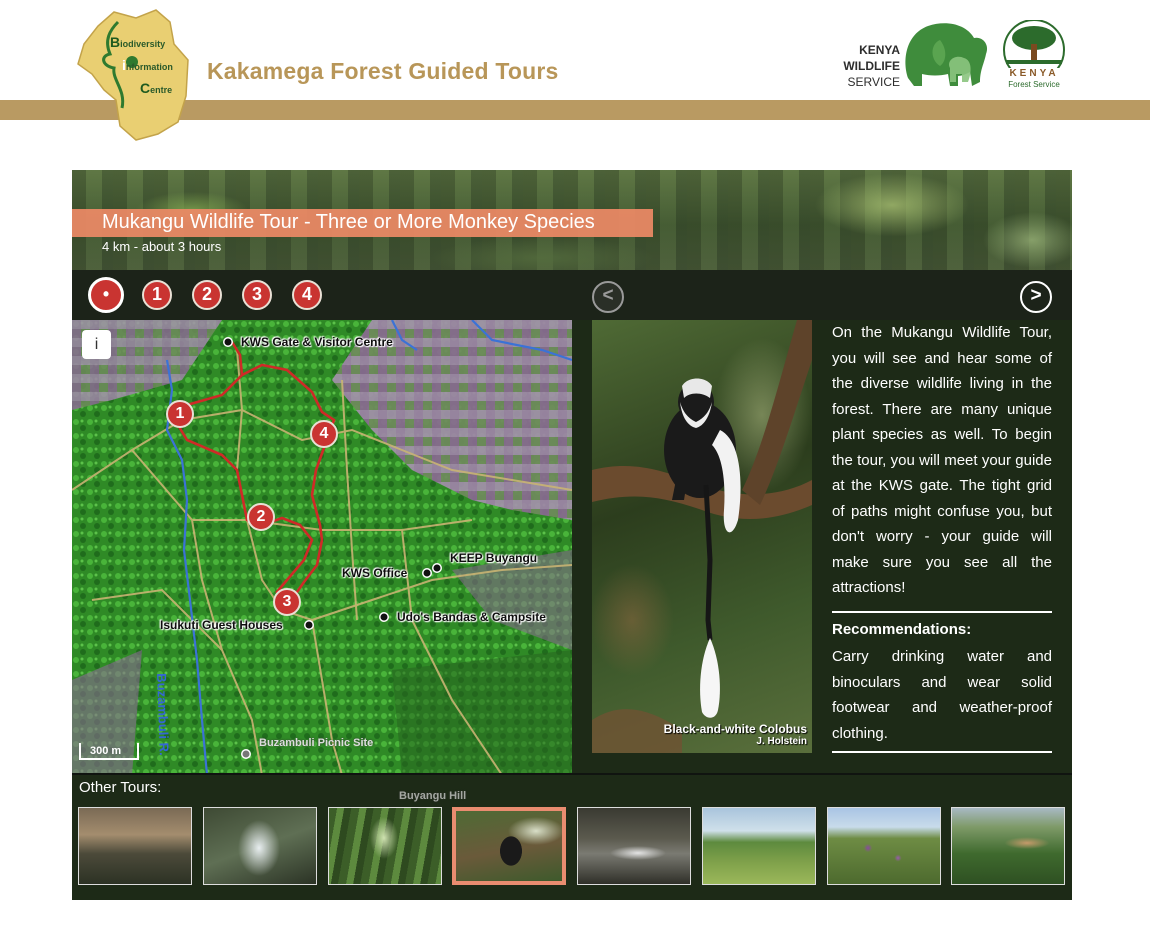  I want to click on tour-thumb-aerial-forest-clearing, so click(1008, 846).